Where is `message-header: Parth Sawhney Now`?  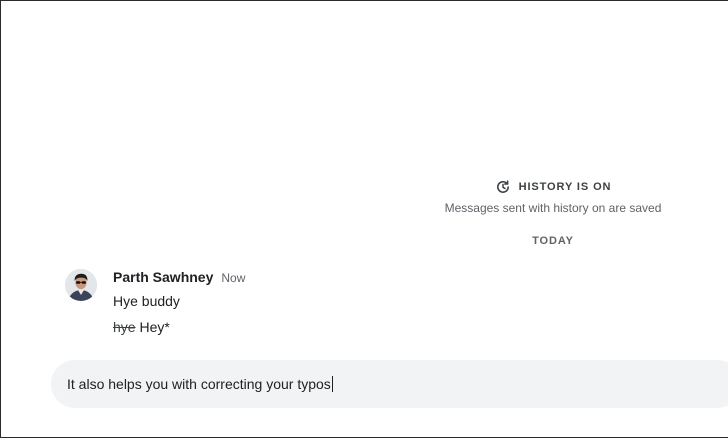
message-header: Parth Sawhney Now is located at coordinates (179, 277).